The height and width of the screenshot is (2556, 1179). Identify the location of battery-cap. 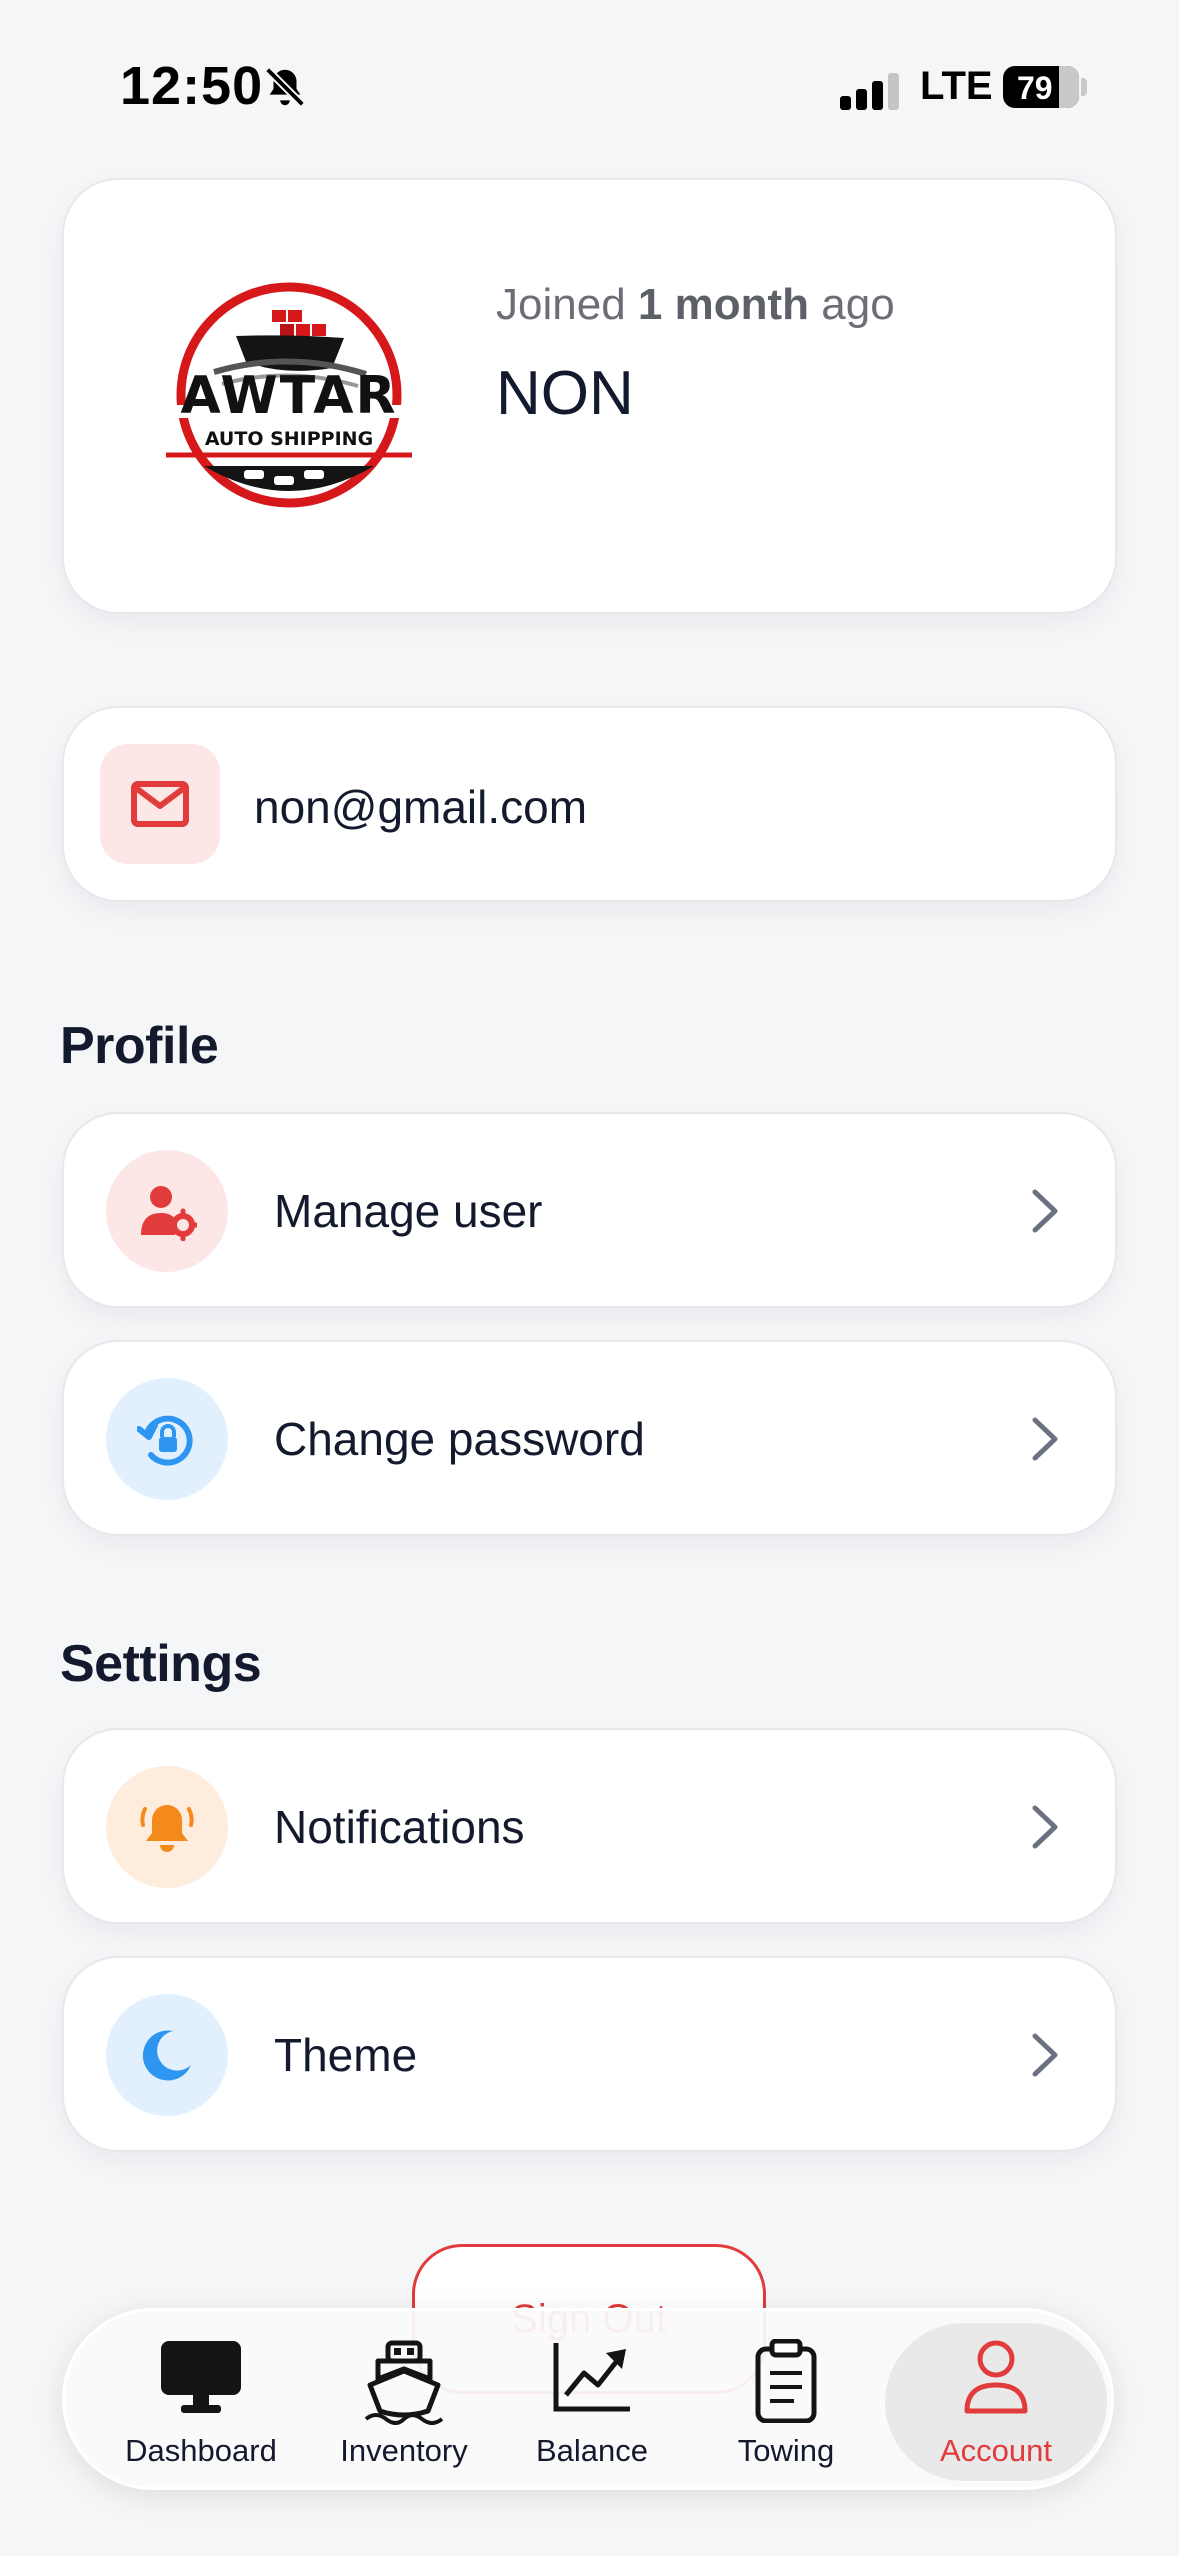
(1084, 87).